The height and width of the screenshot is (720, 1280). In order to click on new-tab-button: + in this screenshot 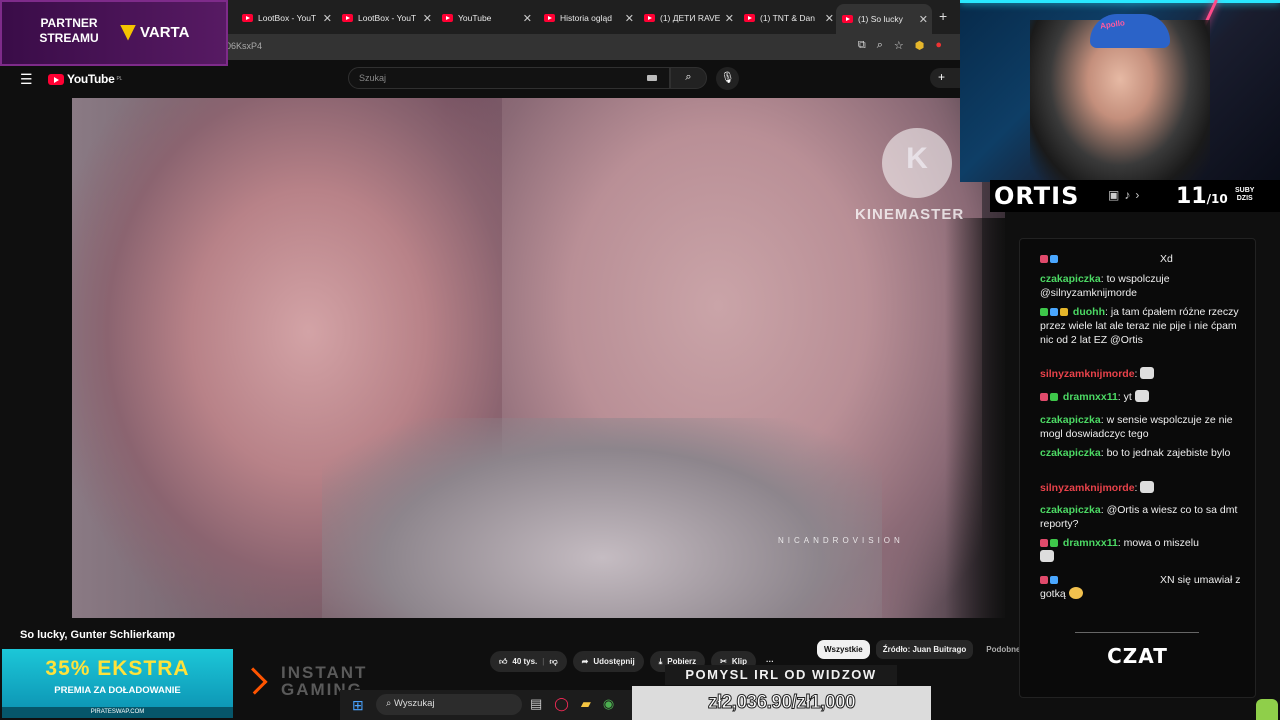, I will do `click(943, 16)`.